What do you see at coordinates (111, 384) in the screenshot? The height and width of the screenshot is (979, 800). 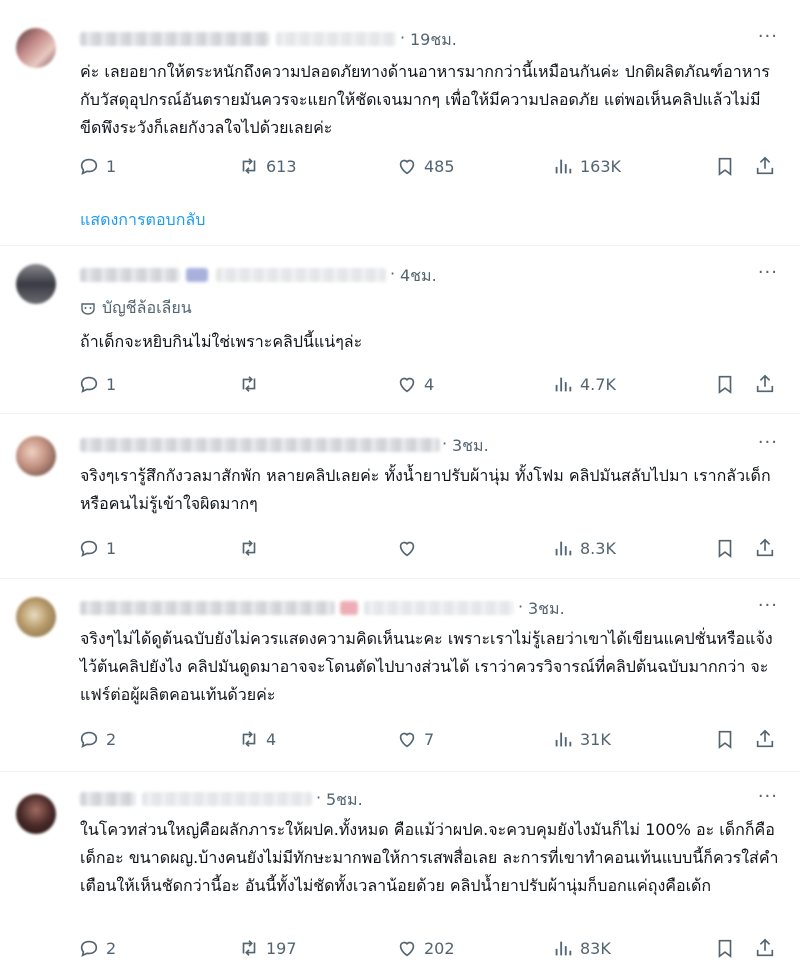 I see `reply-count: 1` at bounding box center [111, 384].